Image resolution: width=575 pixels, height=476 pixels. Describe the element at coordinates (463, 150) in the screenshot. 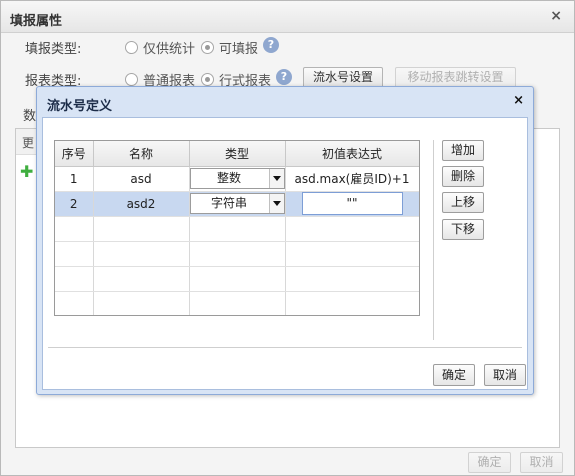

I see `add-button: 增加` at that location.